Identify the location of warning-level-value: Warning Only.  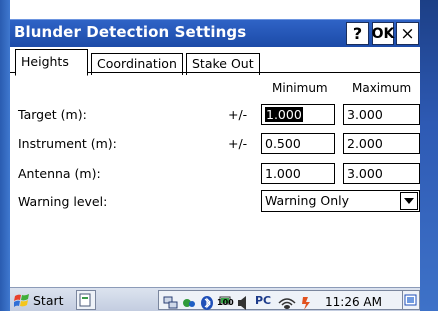
(307, 200).